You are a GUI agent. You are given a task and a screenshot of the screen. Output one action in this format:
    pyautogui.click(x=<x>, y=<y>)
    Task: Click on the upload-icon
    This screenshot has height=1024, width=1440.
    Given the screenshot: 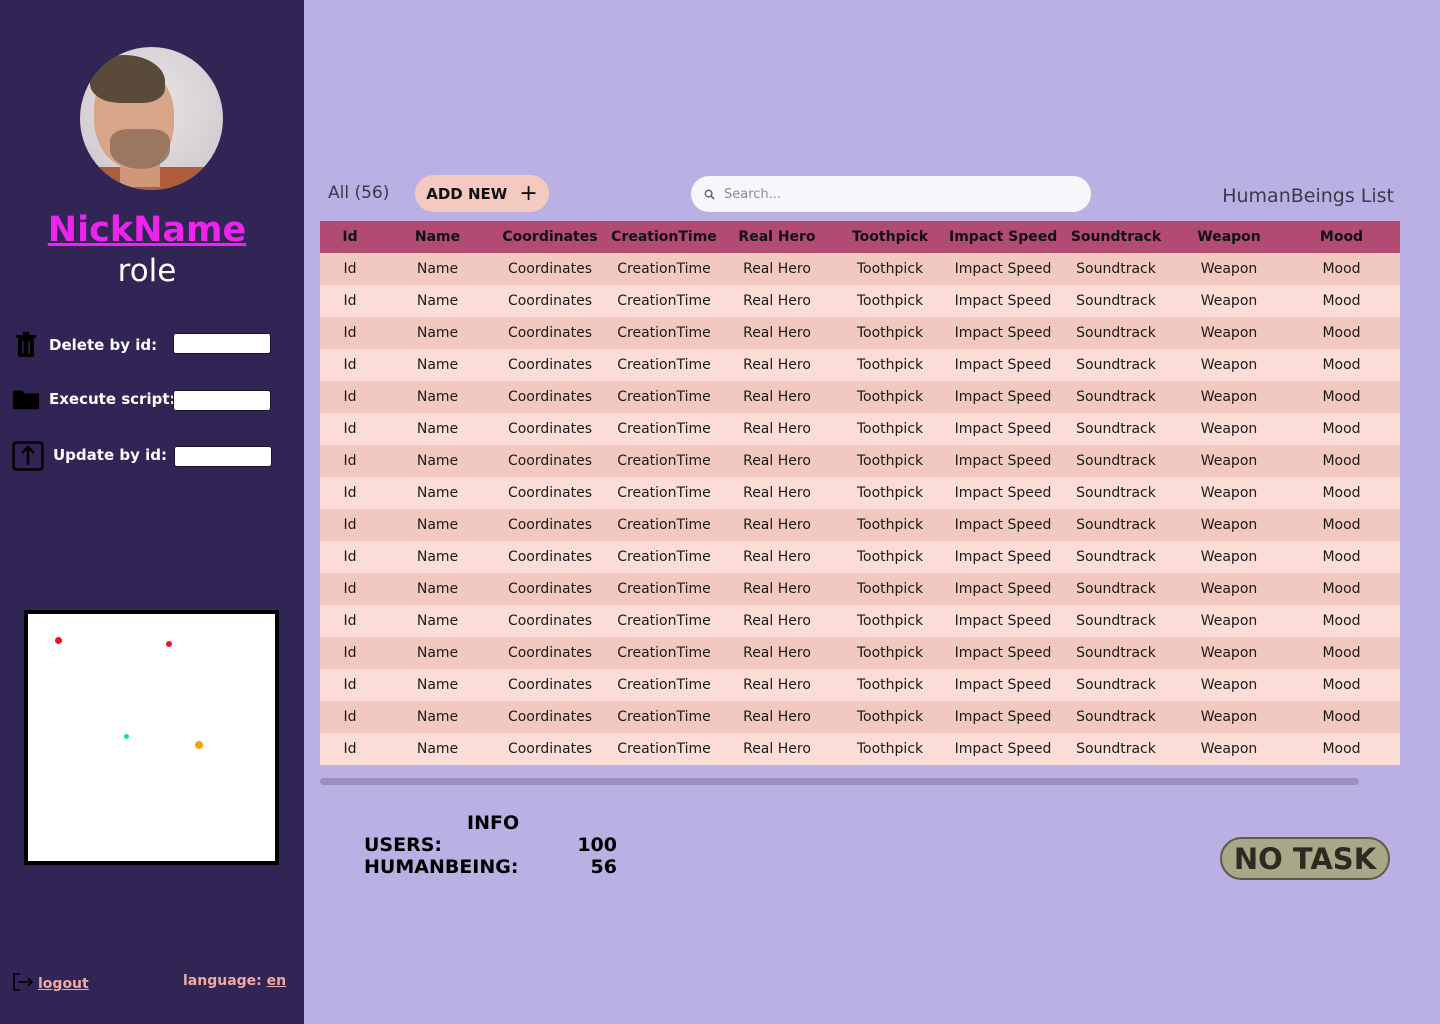 What is the action you would take?
    pyautogui.click(x=28, y=455)
    